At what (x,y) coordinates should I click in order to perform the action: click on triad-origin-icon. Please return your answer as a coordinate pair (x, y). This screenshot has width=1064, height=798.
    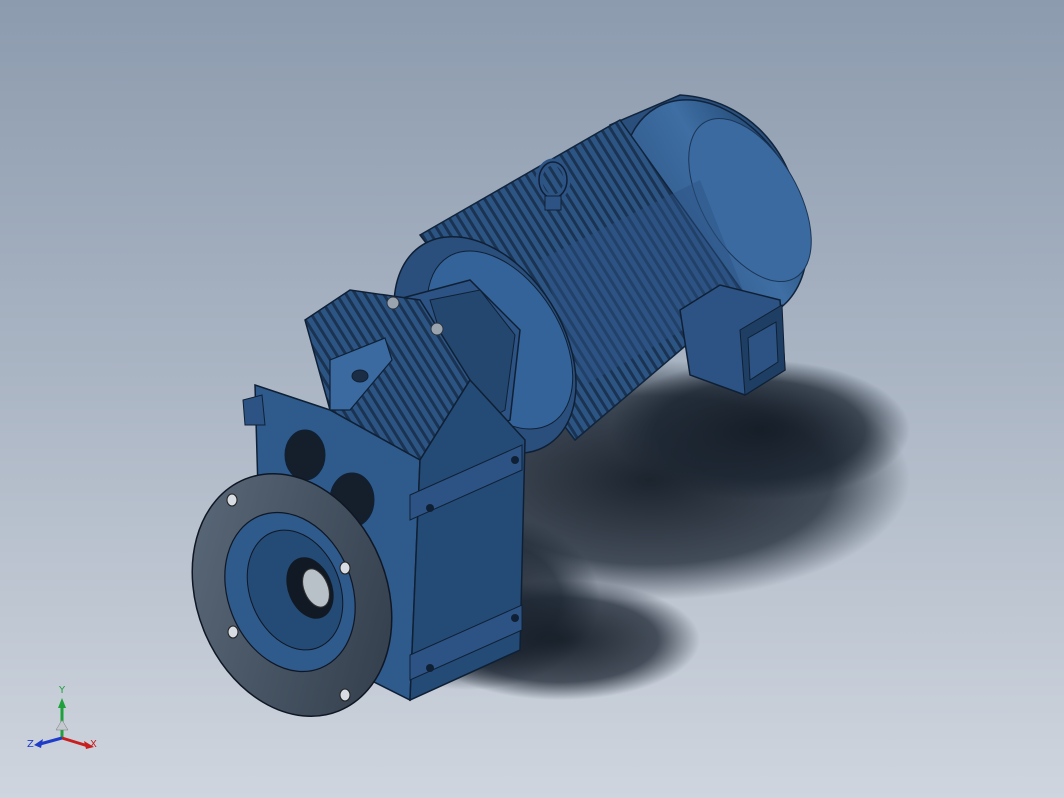
    Looking at the image, I should click on (62, 725).